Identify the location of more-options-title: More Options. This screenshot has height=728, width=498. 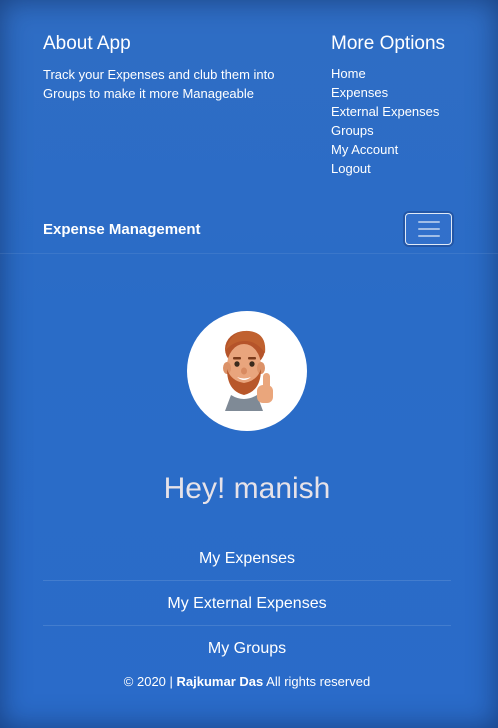
(388, 43).